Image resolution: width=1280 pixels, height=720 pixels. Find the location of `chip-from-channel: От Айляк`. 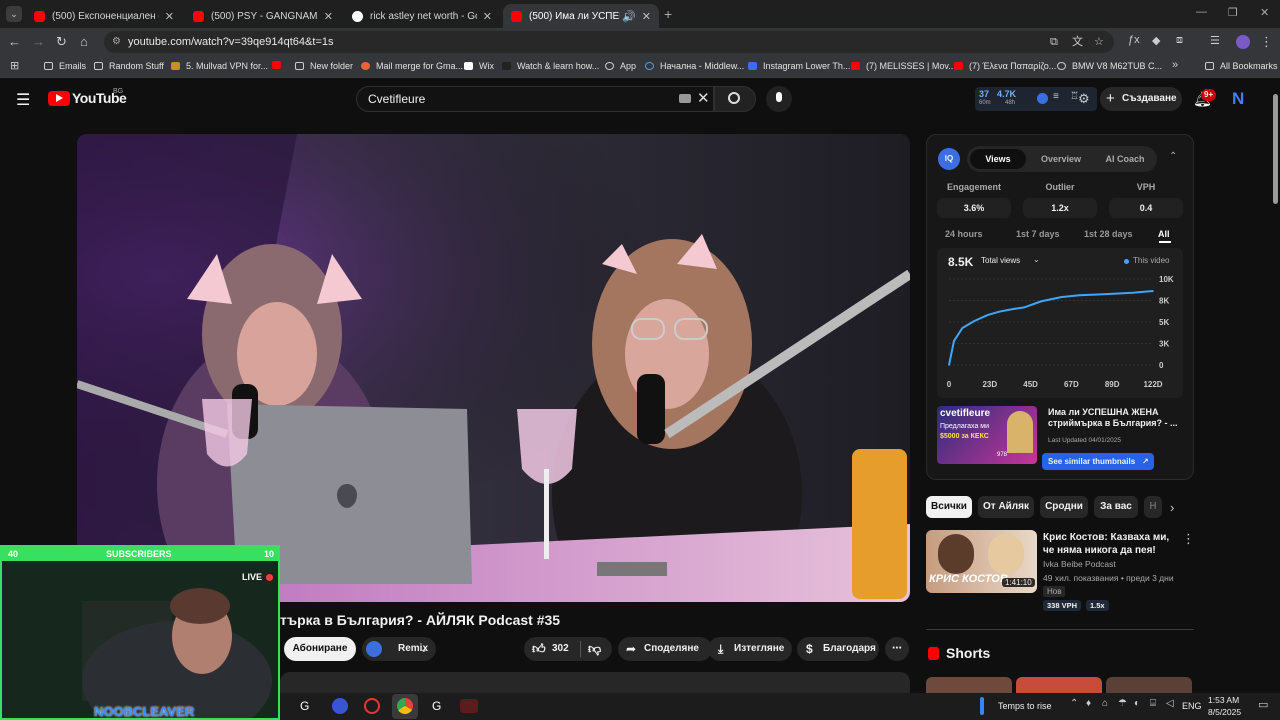

chip-from-channel: От Айляк is located at coordinates (1006, 507).